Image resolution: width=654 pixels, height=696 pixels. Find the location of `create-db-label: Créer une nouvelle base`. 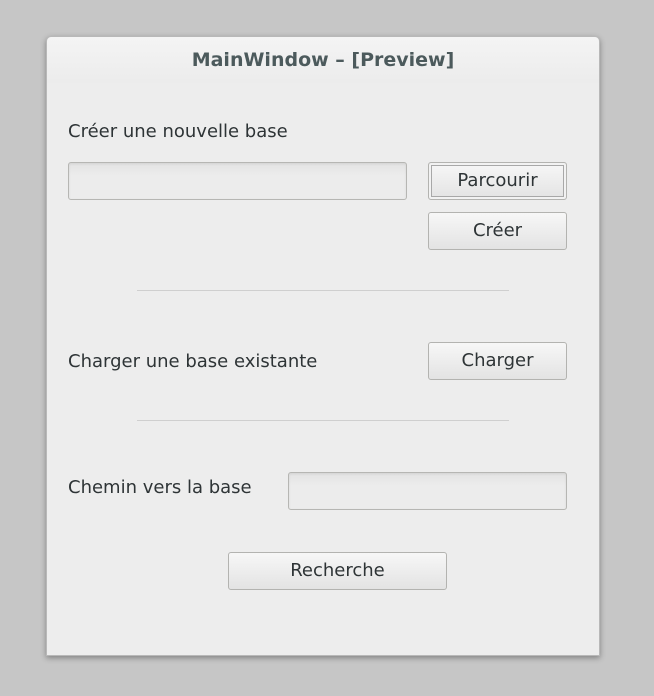

create-db-label: Créer une nouvelle base is located at coordinates (178, 131).